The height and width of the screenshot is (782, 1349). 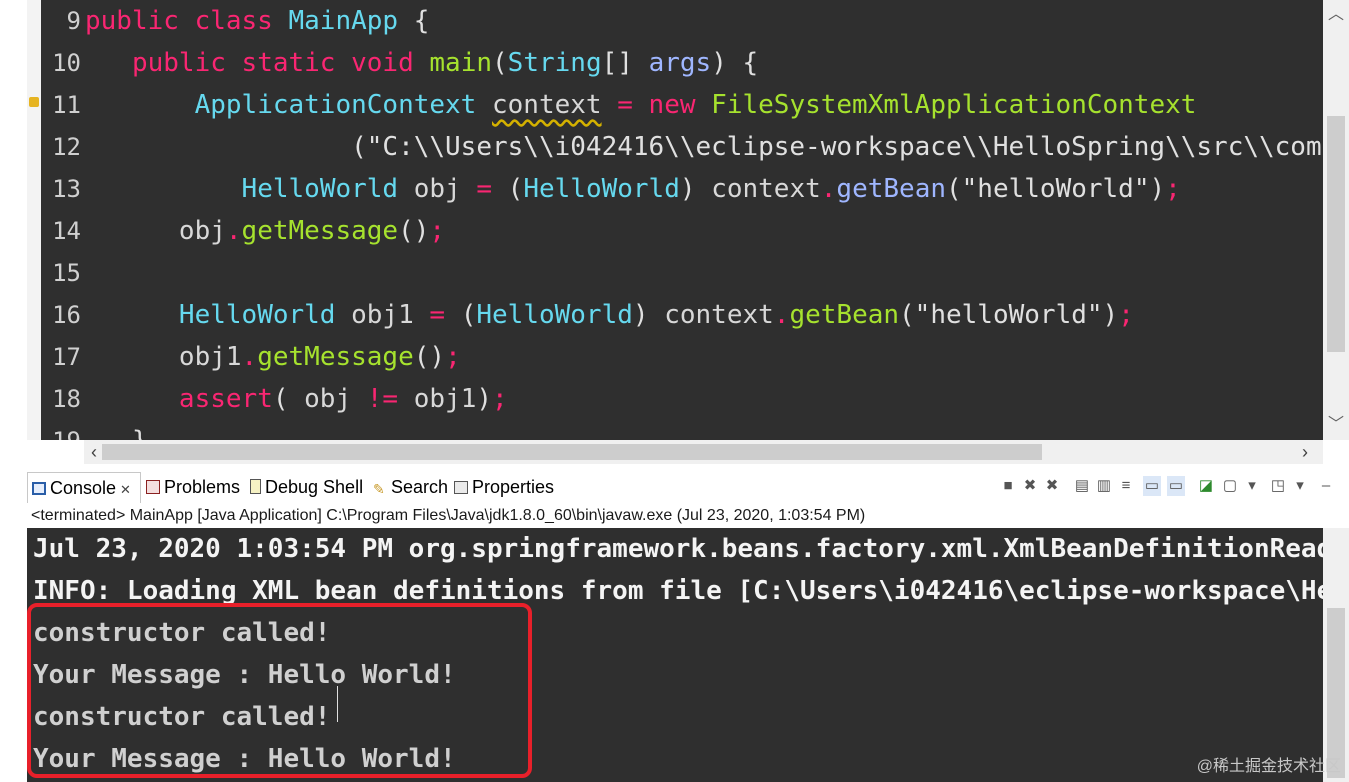 I want to click on scroll-right-icon: ›, so click(x=1305, y=452).